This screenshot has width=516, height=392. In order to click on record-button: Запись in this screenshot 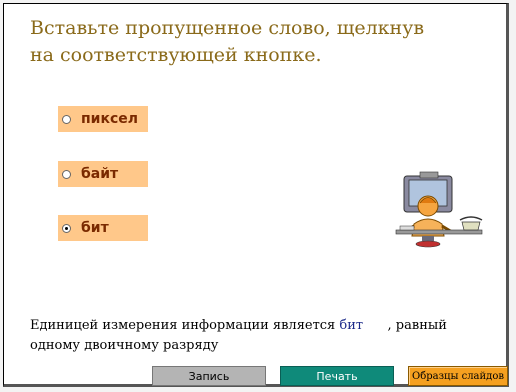, I will do `click(209, 376)`.